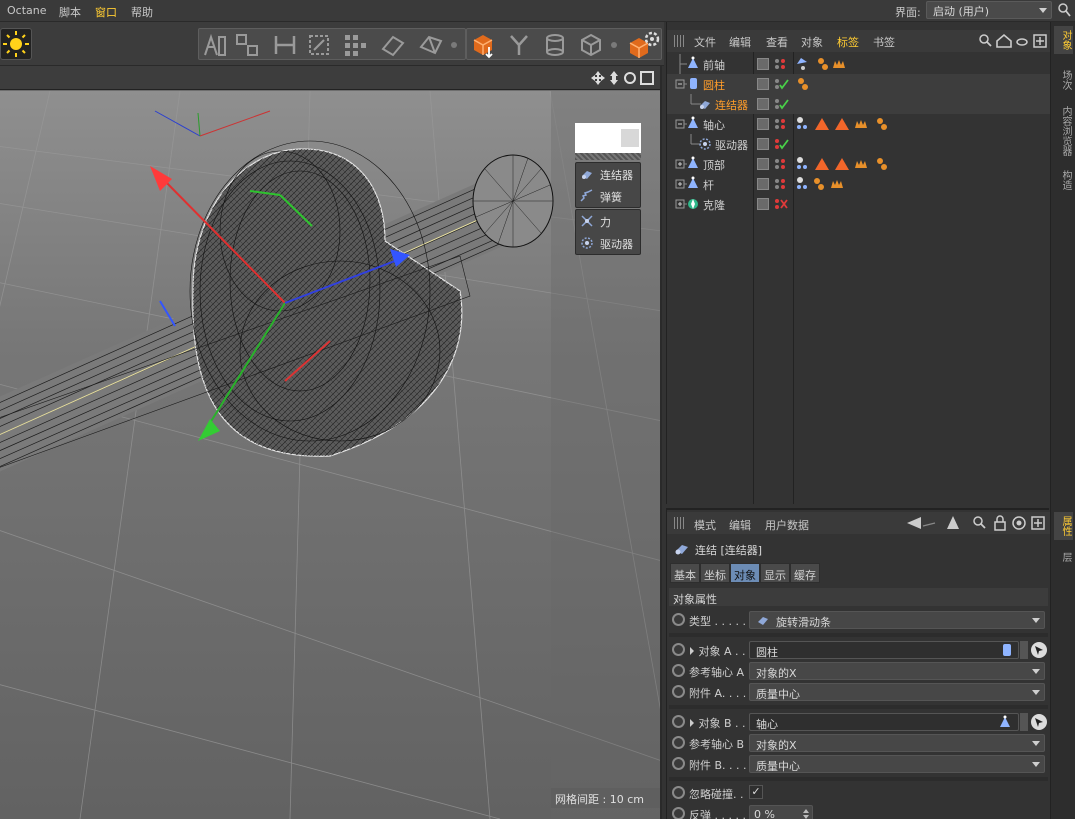  Describe the element at coordinates (1063, 526) in the screenshot. I see `side-tab-attributes: 属性` at that location.